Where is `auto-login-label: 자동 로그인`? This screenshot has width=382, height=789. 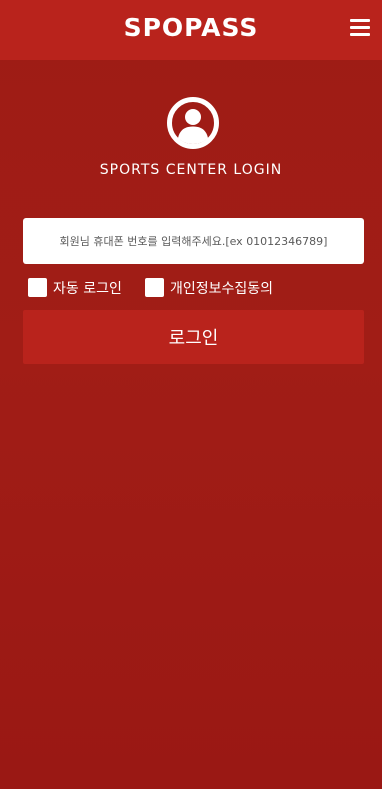
auto-login-label: 자동 로그인 is located at coordinates (87, 288).